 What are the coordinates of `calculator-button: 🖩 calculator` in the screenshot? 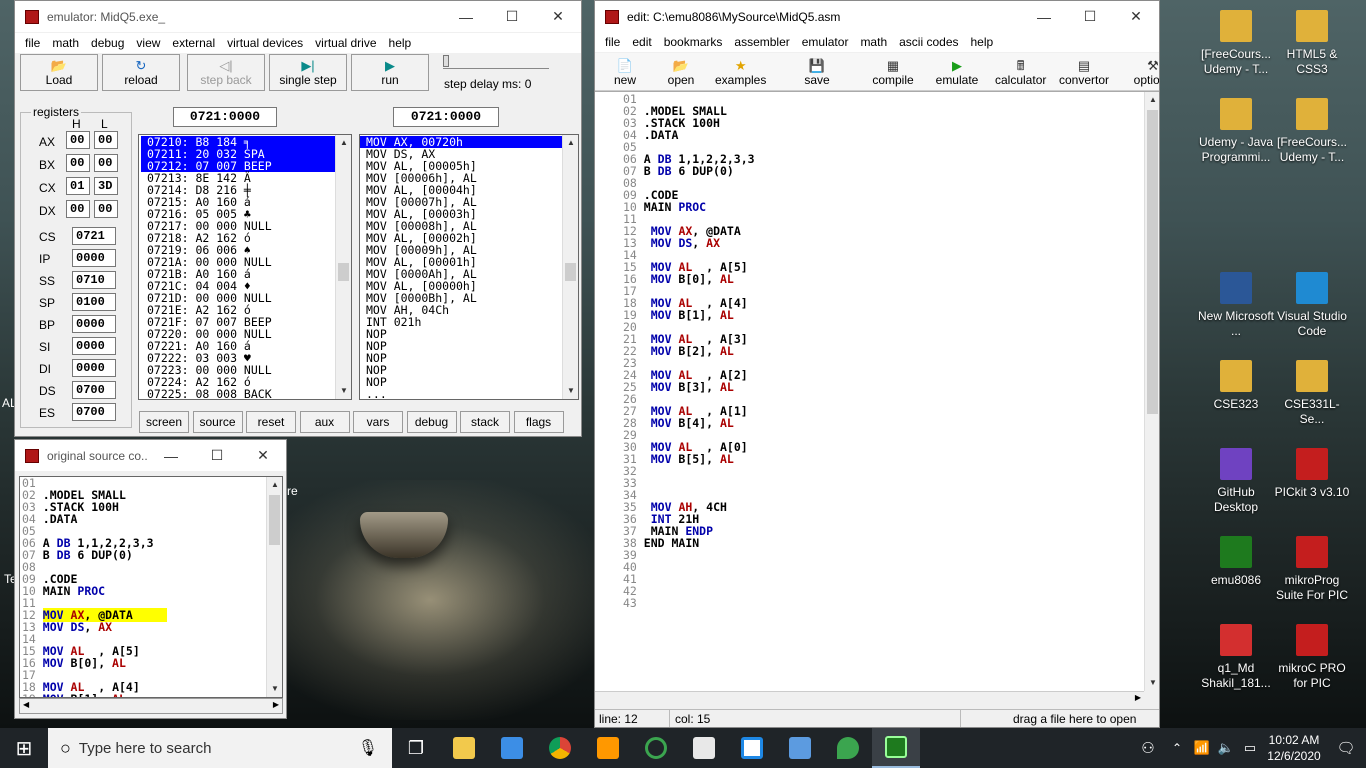 It's located at (1020, 72).